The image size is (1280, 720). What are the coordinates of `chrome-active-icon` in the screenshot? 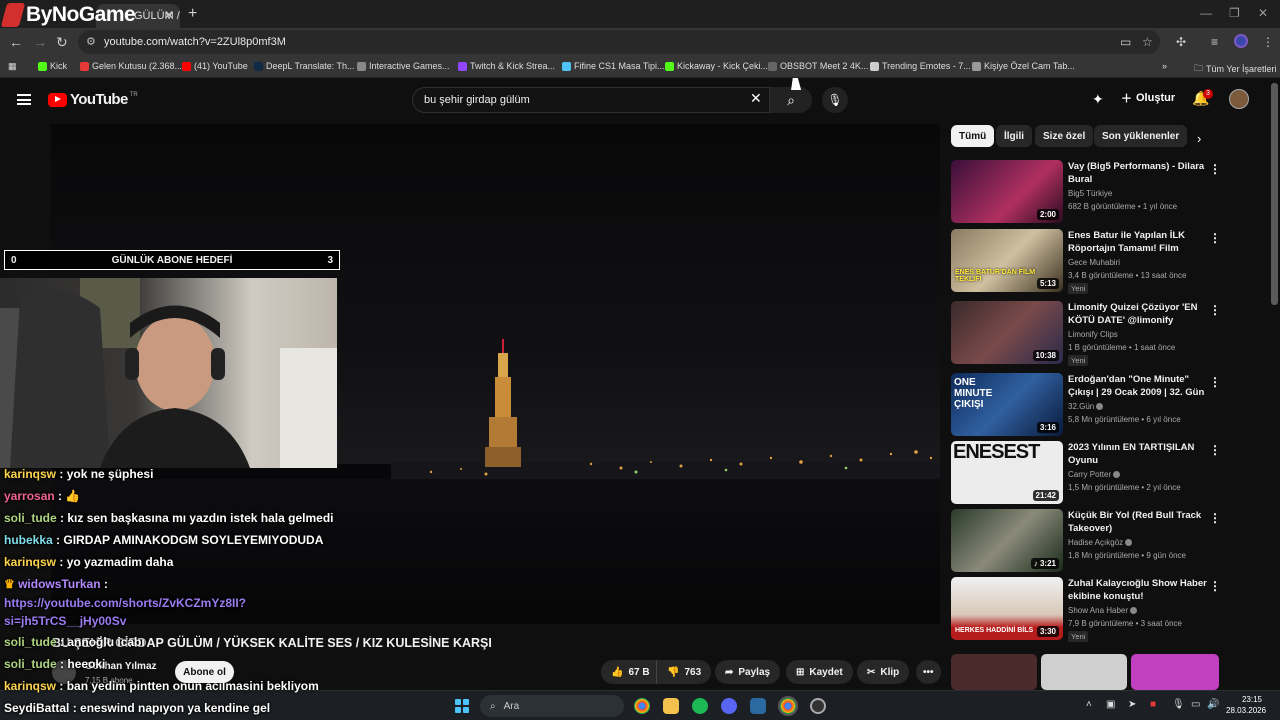 It's located at (788, 706).